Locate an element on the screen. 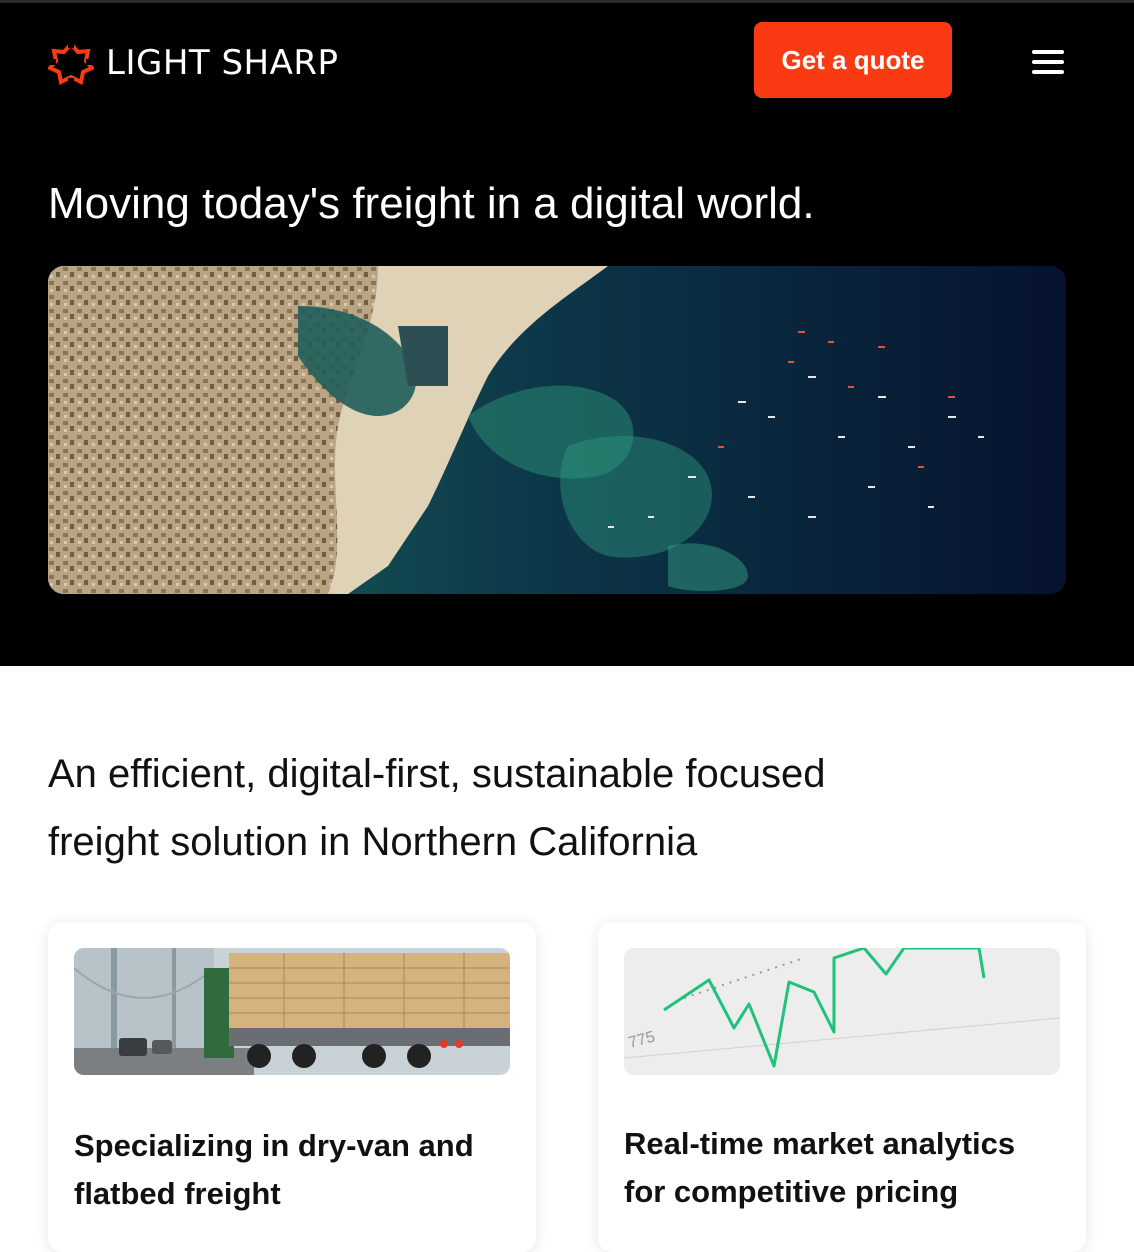 This screenshot has height=1252, width=1134. truck-lumber-image is located at coordinates (292, 1011).